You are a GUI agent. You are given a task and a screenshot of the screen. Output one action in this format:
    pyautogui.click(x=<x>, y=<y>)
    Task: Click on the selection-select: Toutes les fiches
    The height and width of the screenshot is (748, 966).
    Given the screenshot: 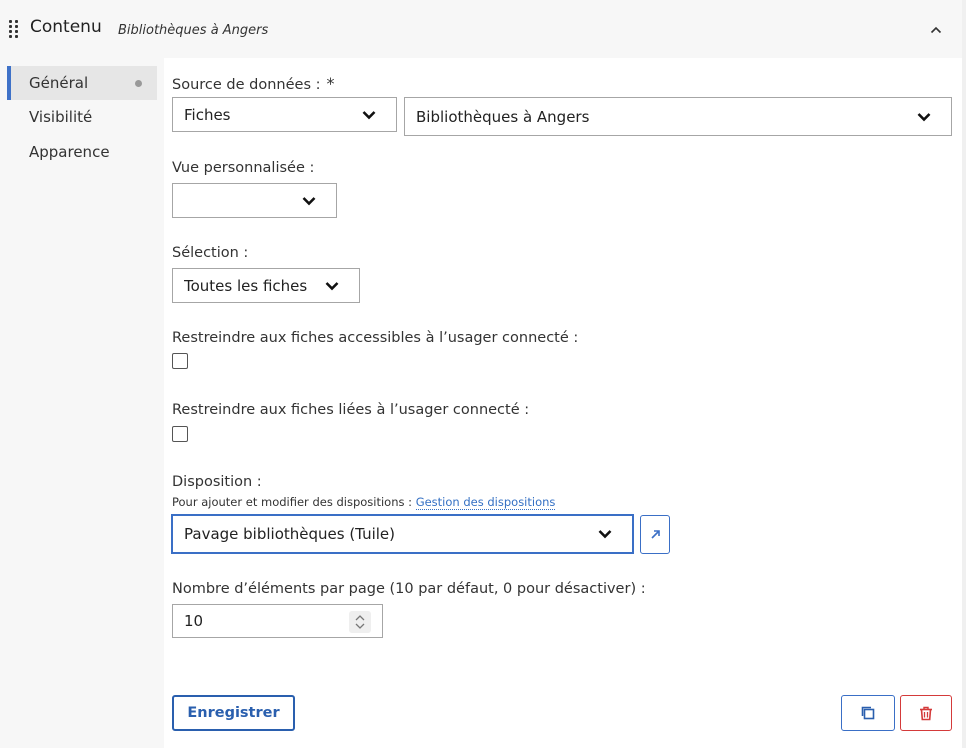 What is the action you would take?
    pyautogui.click(x=266, y=285)
    